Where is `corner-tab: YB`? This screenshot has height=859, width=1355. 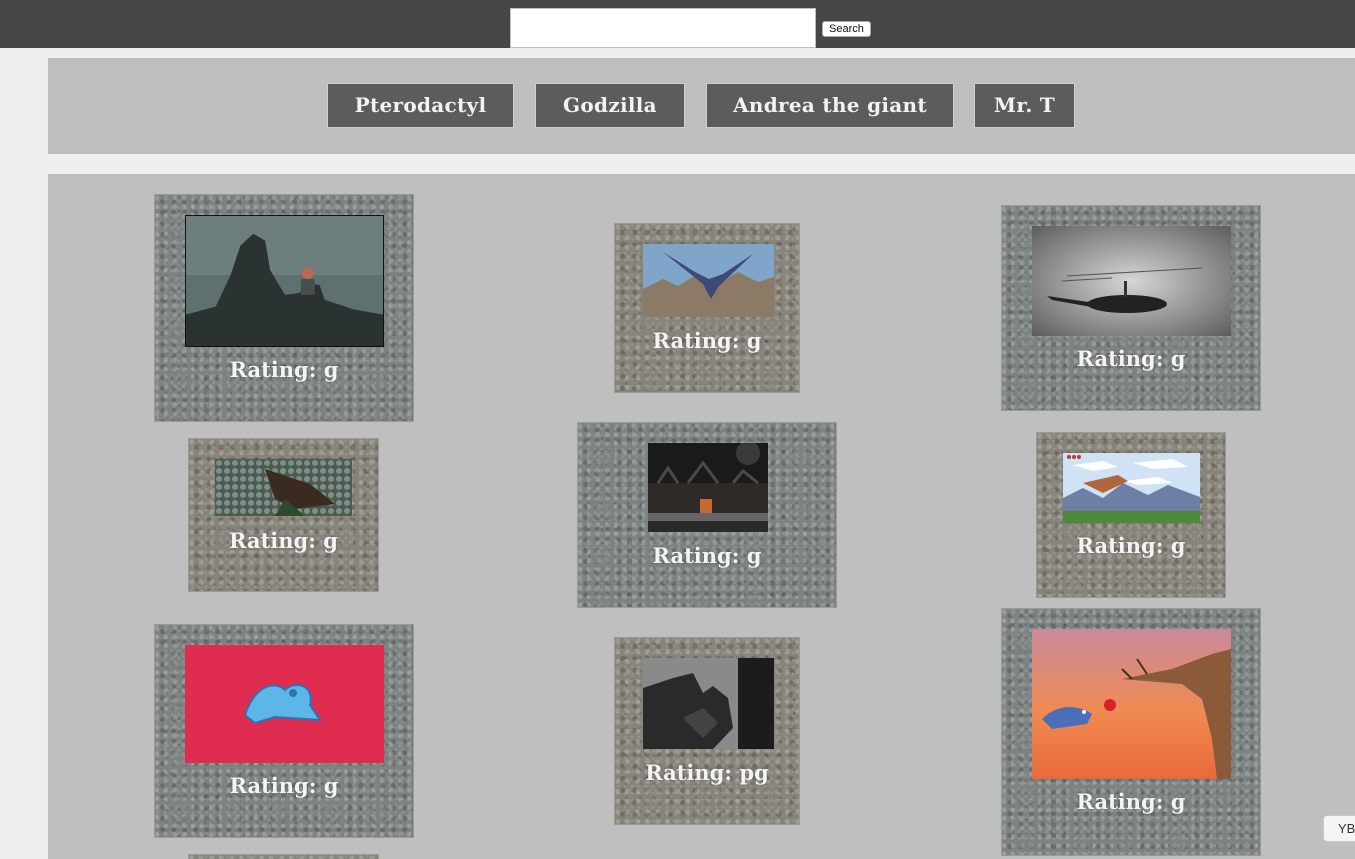
corner-tab: YB is located at coordinates (1339, 828).